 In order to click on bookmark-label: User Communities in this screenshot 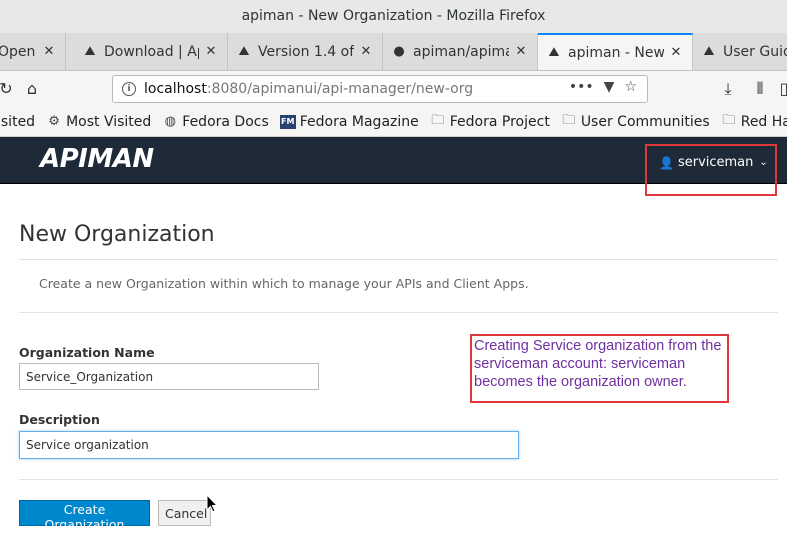, I will do `click(645, 121)`.